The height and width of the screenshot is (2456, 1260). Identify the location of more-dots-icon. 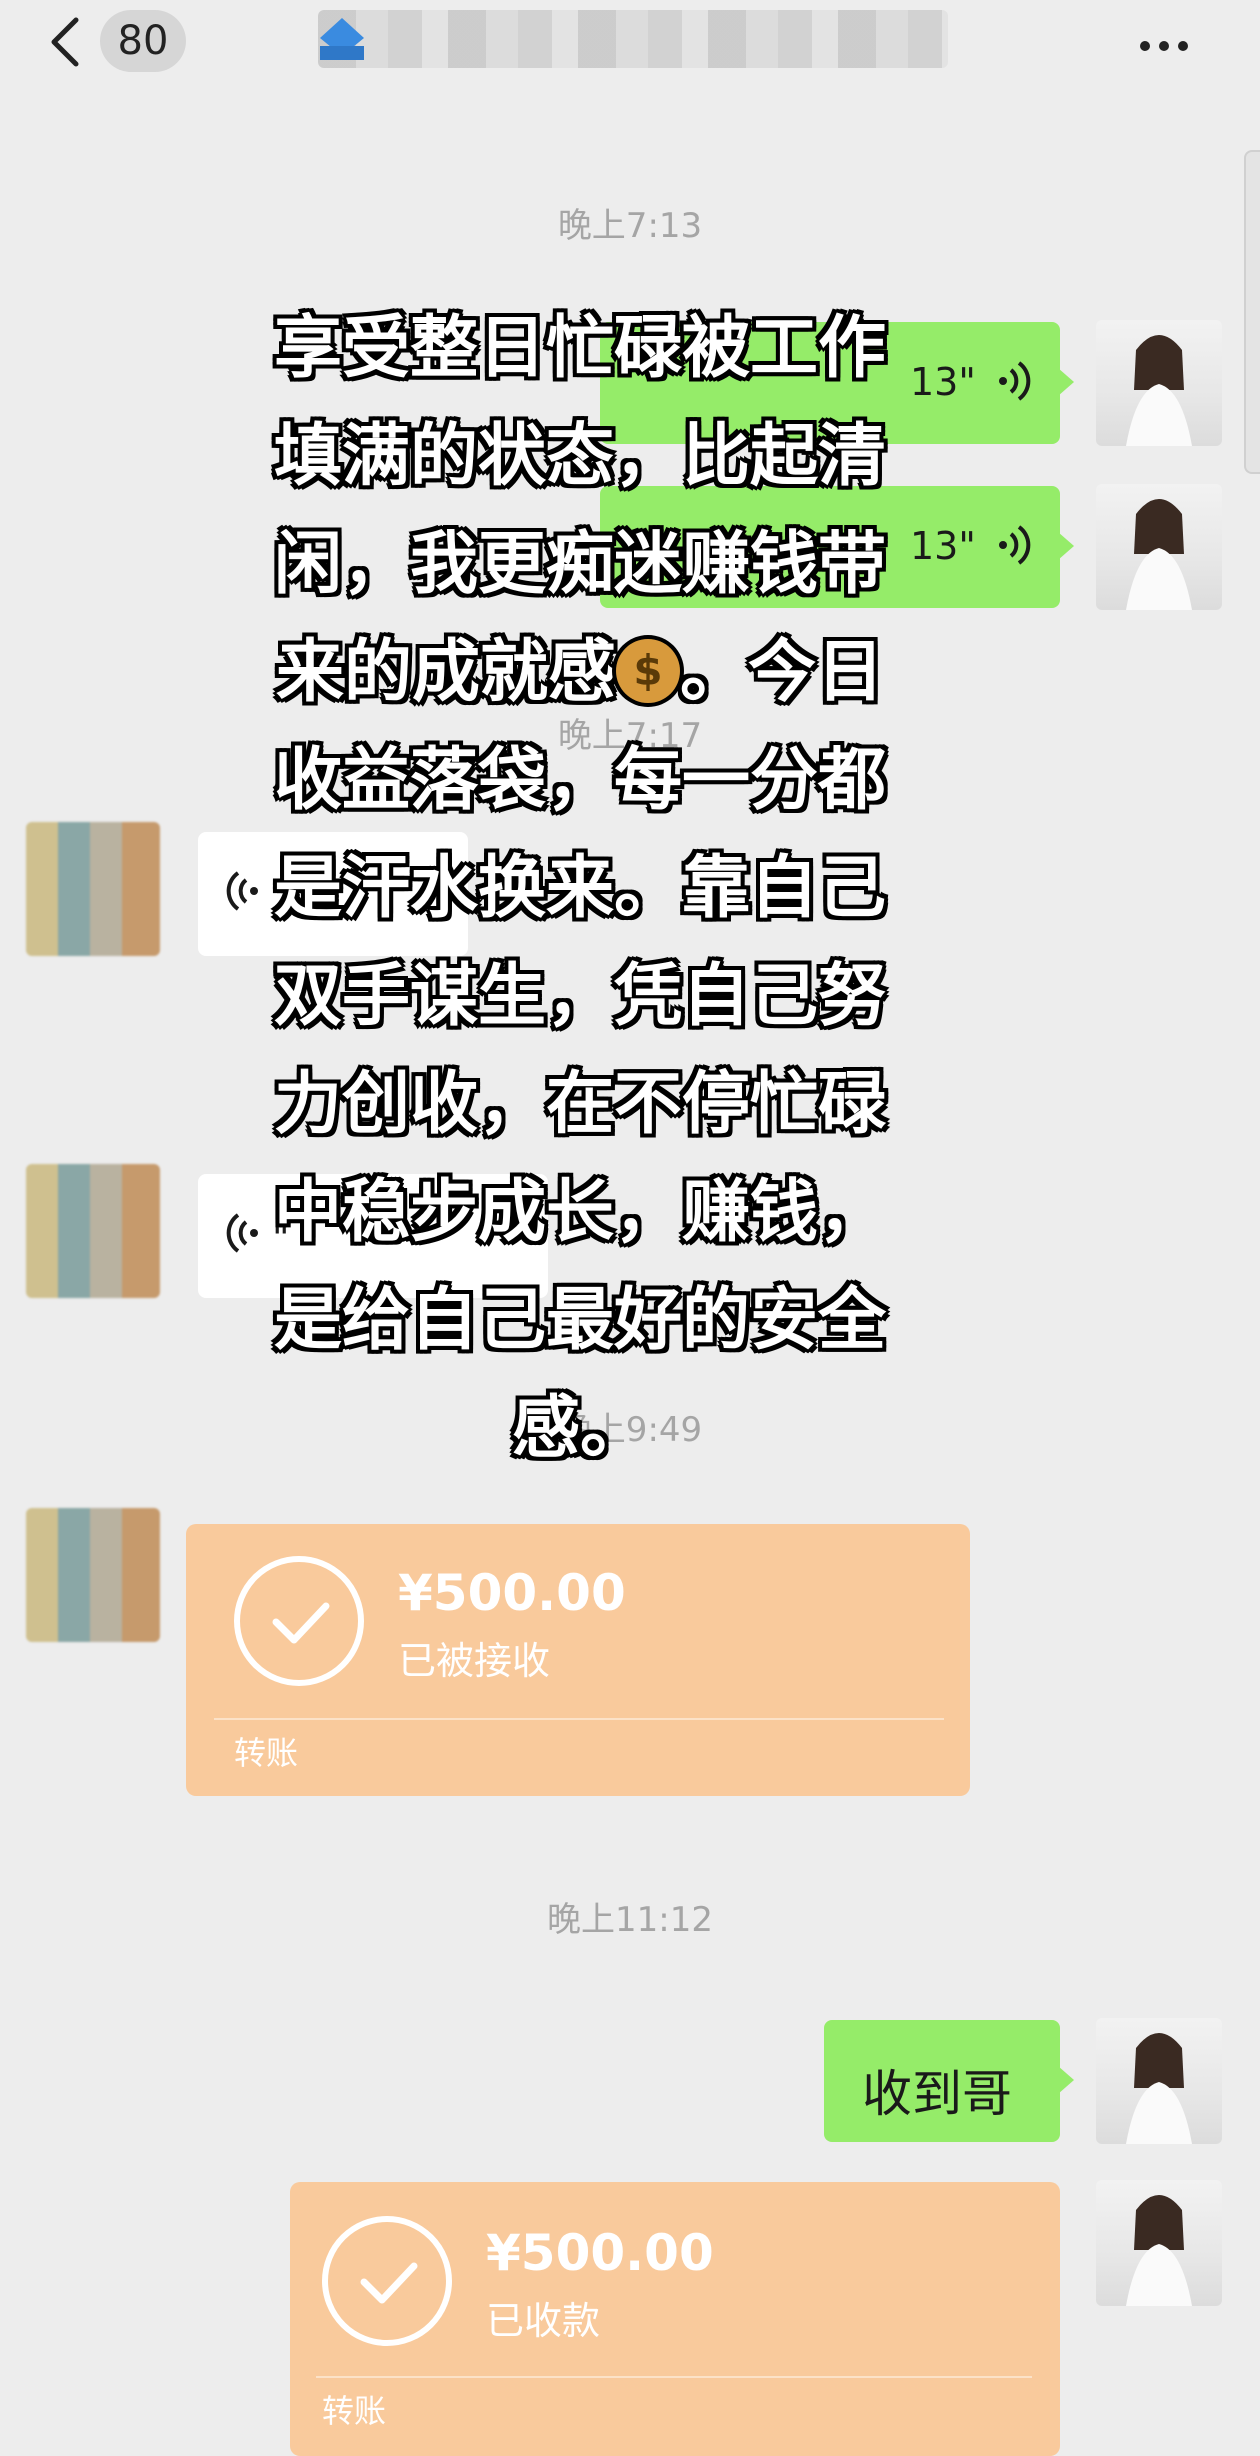
(1170, 43).